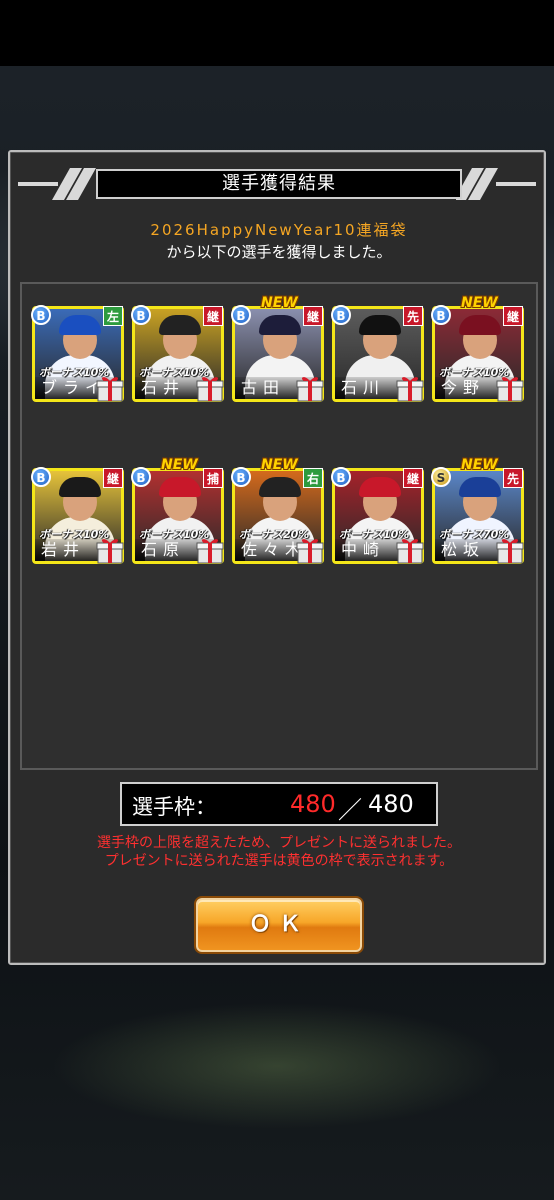 The image size is (554, 1200). I want to click on dialog-title: 選手獲得結果, so click(279, 184).